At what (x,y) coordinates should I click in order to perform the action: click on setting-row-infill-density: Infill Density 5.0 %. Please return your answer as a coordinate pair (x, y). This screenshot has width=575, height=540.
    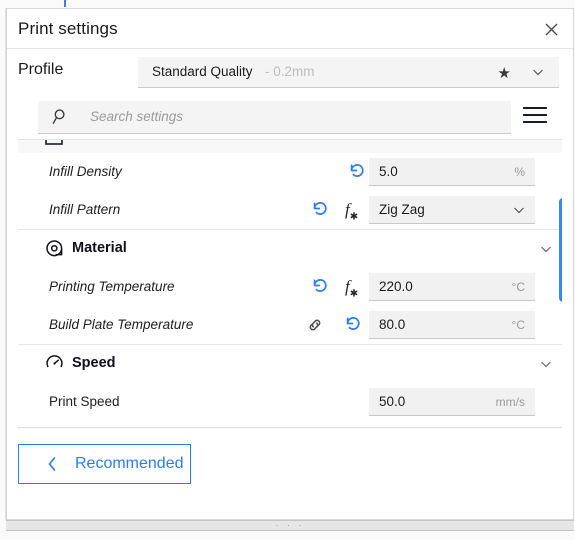
    Looking at the image, I should click on (290, 172).